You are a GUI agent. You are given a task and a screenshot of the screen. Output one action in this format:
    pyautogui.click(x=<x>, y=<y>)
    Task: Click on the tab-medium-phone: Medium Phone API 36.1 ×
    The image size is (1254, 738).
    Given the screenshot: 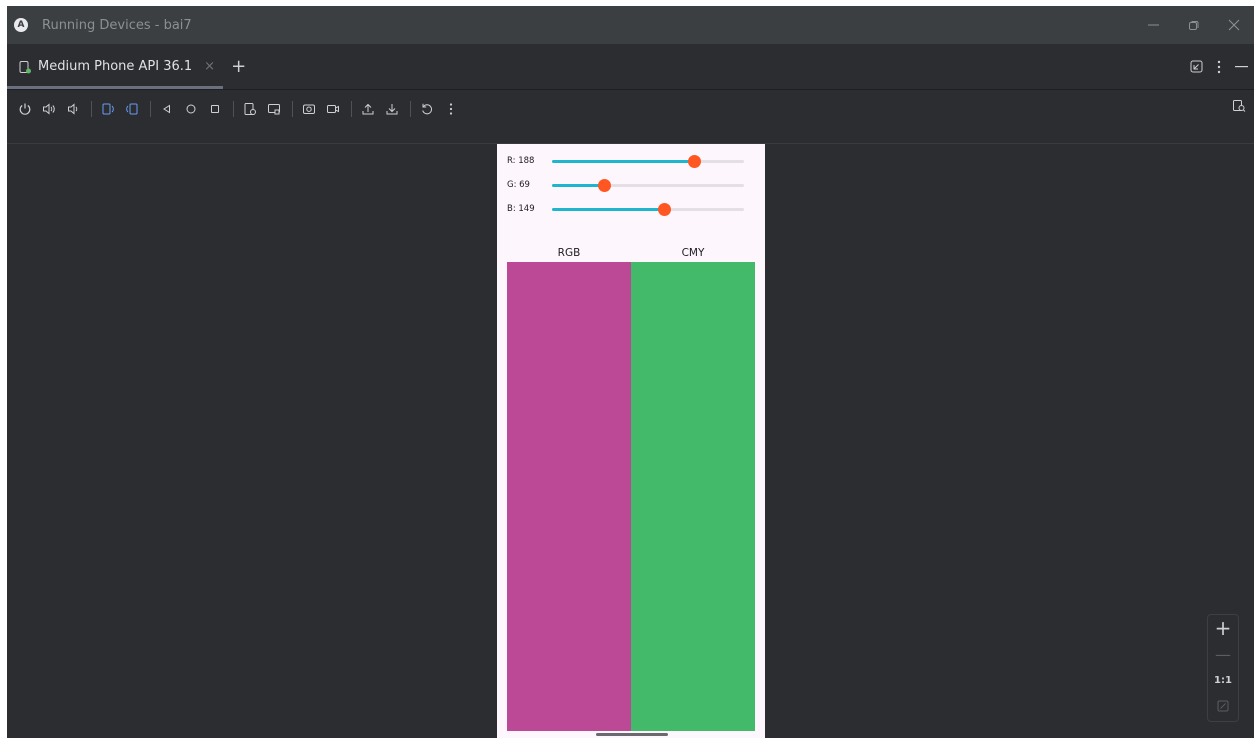 What is the action you would take?
    pyautogui.click(x=115, y=66)
    